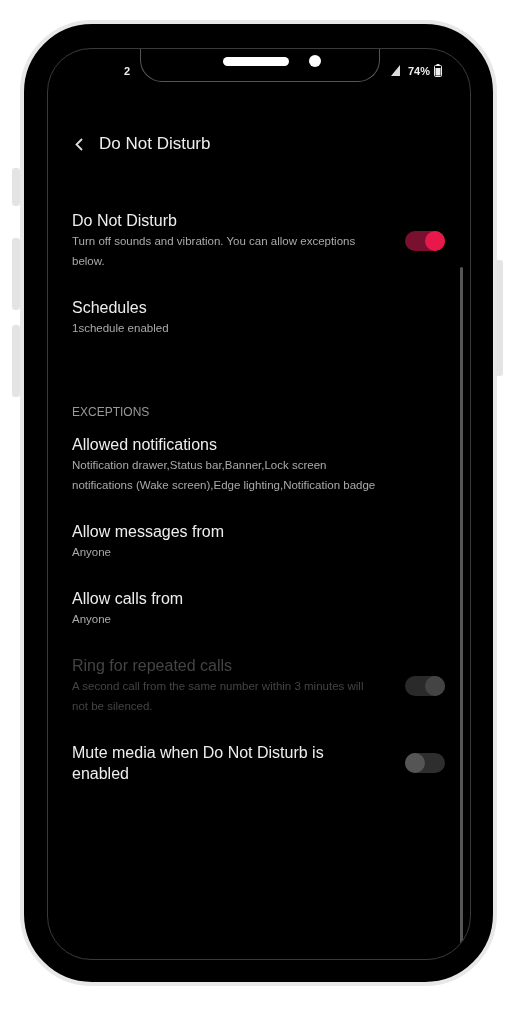 The width and height of the screenshot is (514, 1024). I want to click on camera-icon, so click(315, 61).